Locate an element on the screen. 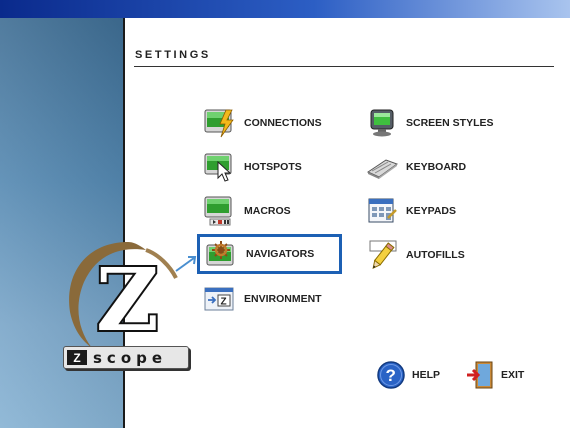 The image size is (570, 428). menu-item-autofills: AUTOFILLS is located at coordinates (415, 255).